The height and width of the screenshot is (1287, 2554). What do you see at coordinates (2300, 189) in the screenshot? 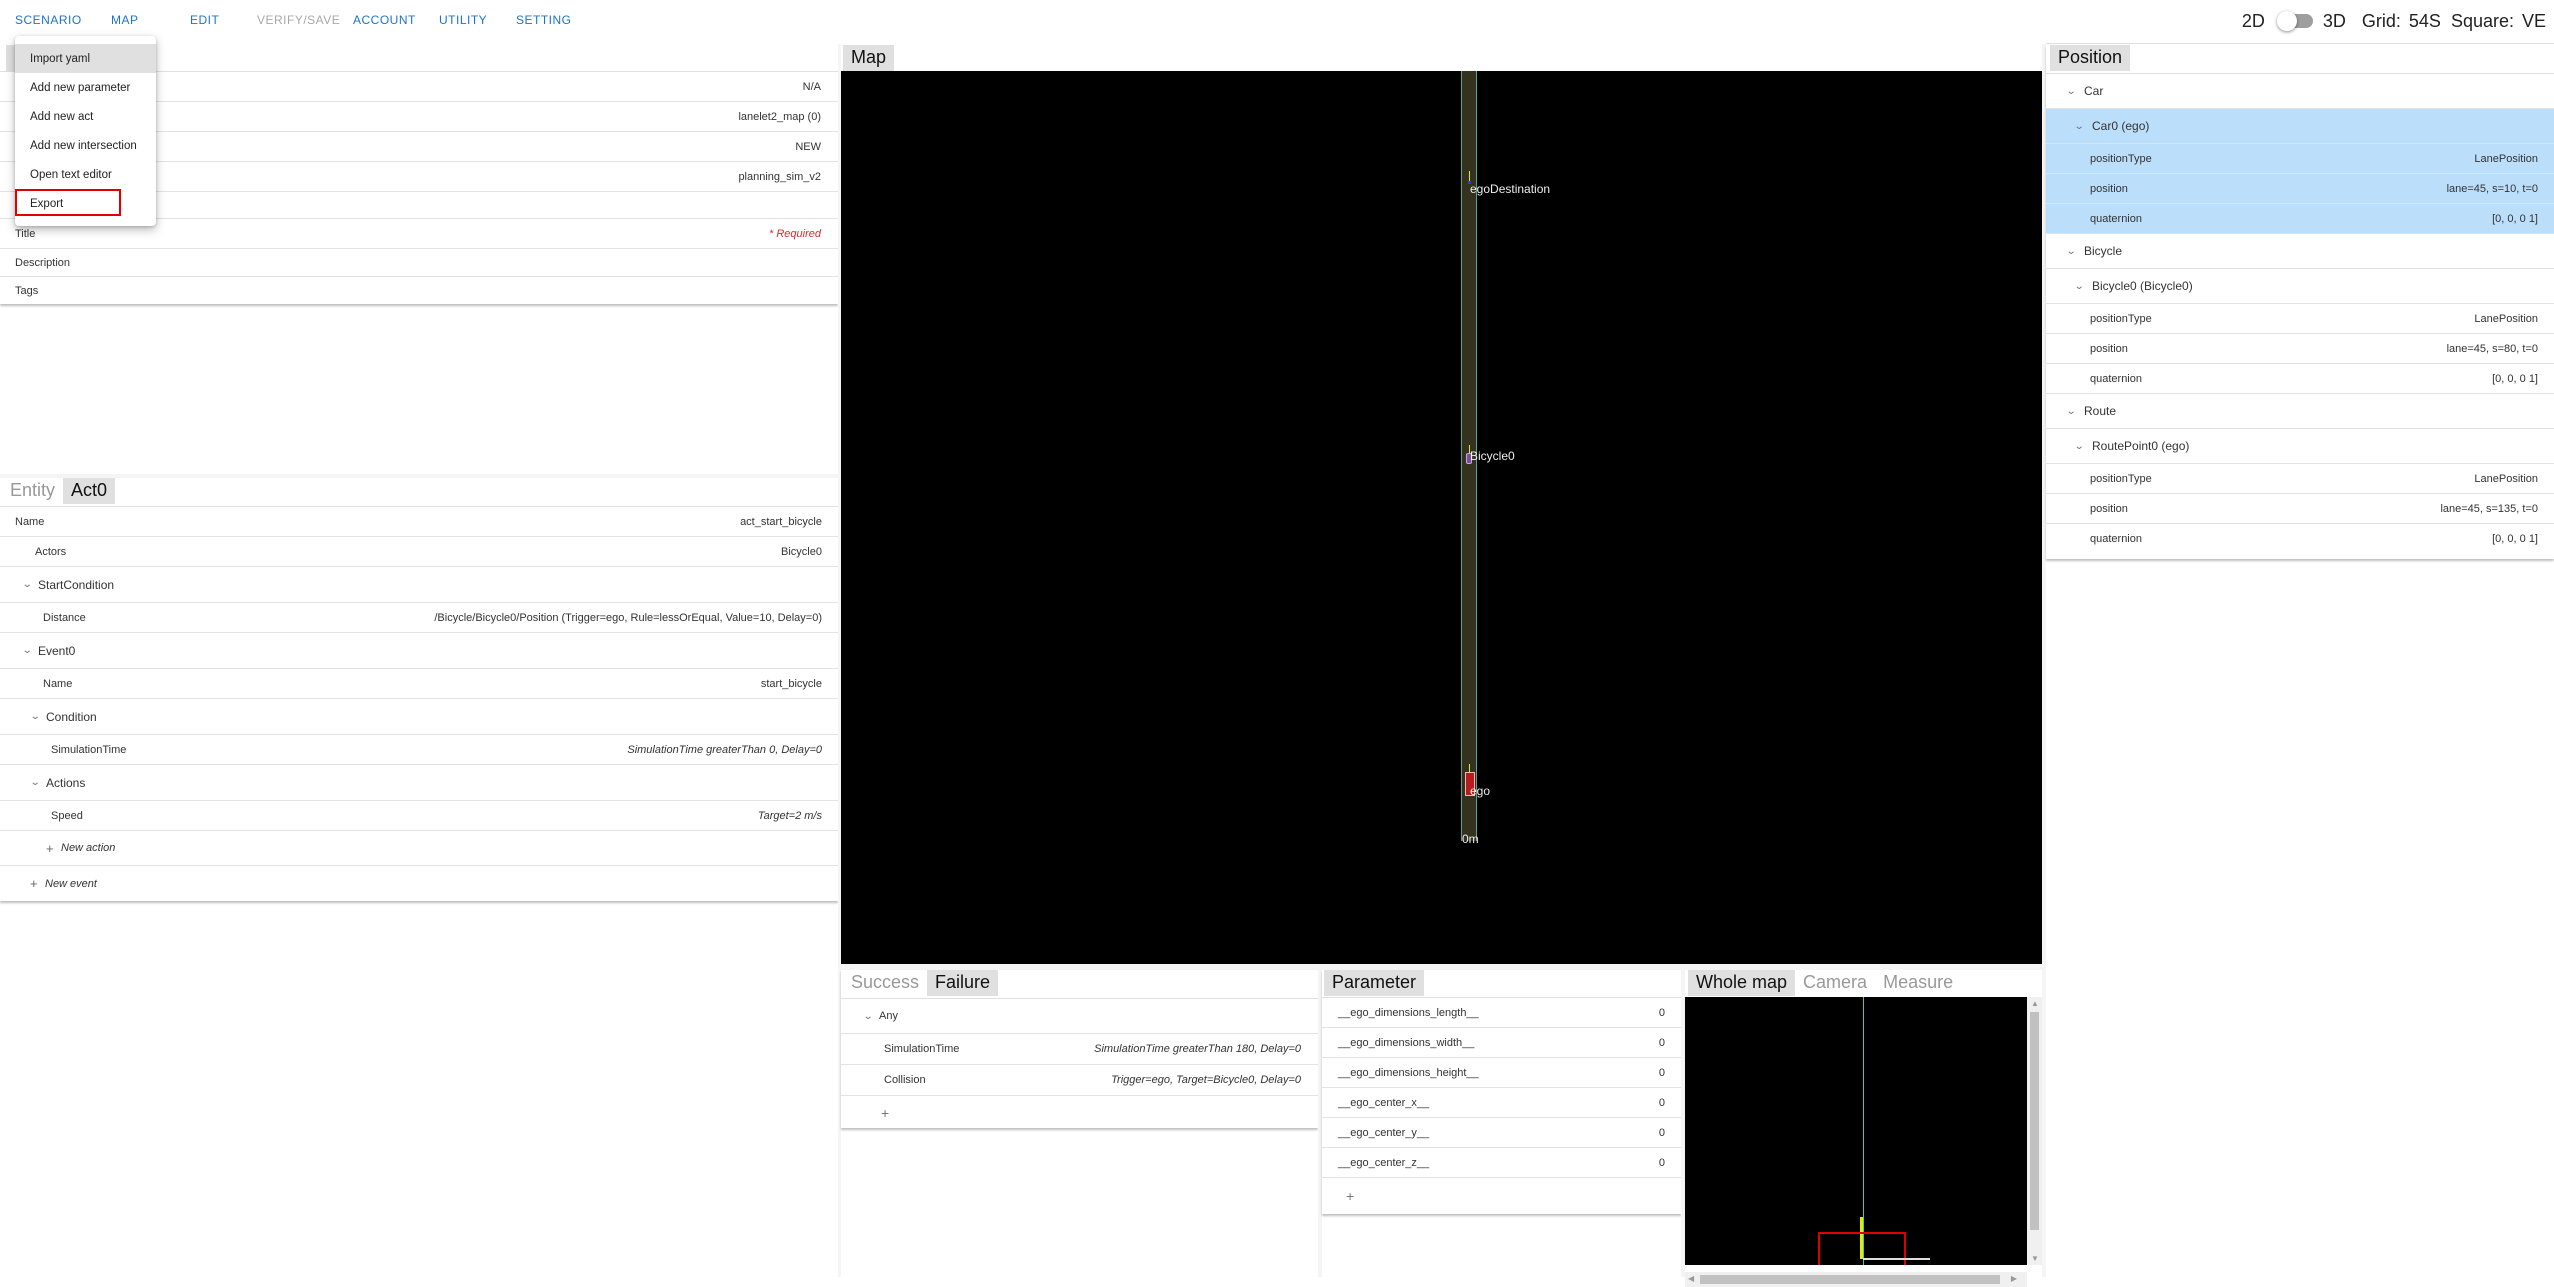
I see `prop-row: position lane=45, s=10, t=0` at bounding box center [2300, 189].